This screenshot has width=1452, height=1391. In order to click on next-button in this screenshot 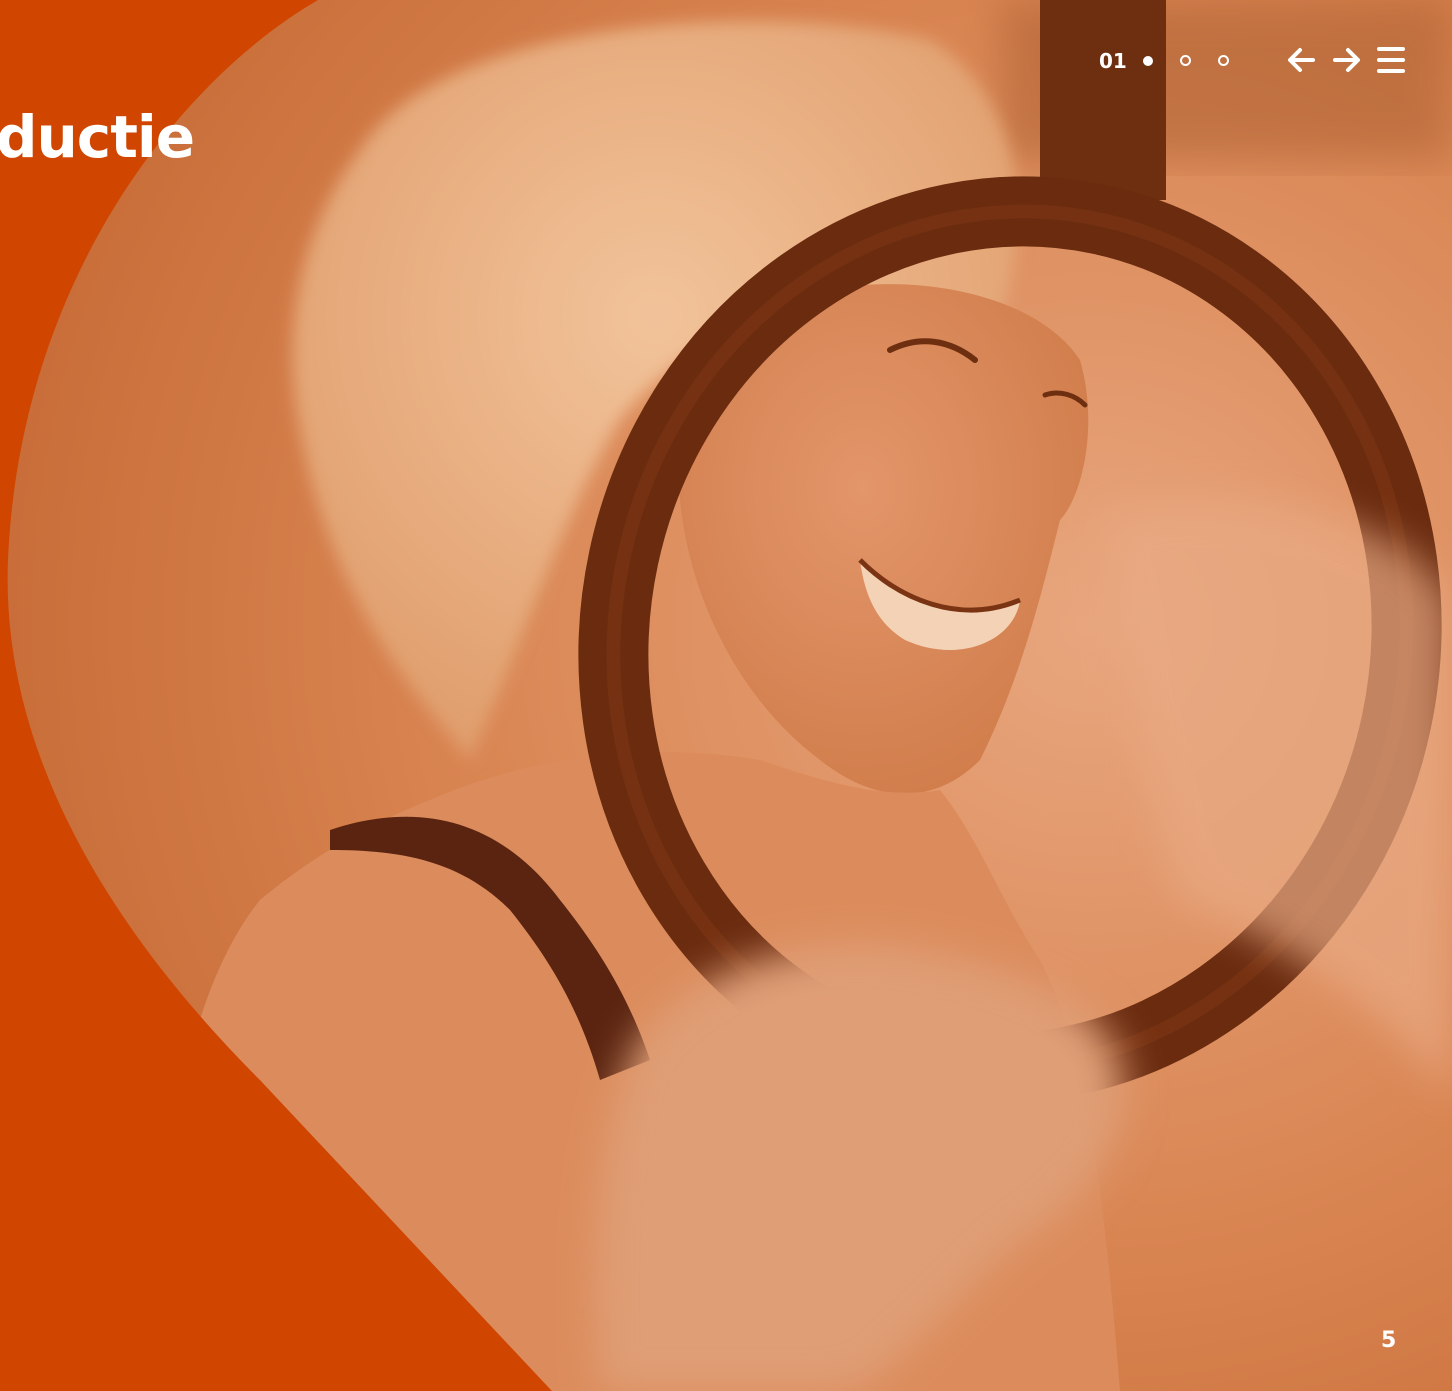, I will do `click(1347, 60)`.